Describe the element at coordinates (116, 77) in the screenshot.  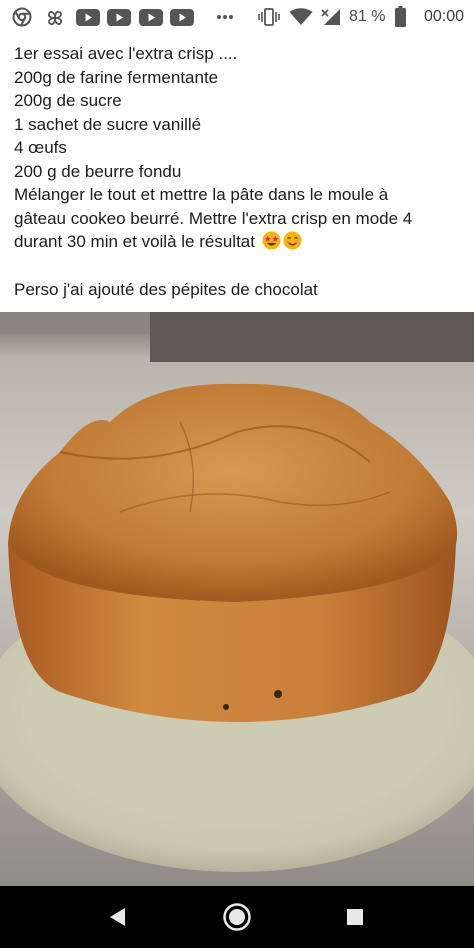
I see `post-line: 200g de farine fermentante` at that location.